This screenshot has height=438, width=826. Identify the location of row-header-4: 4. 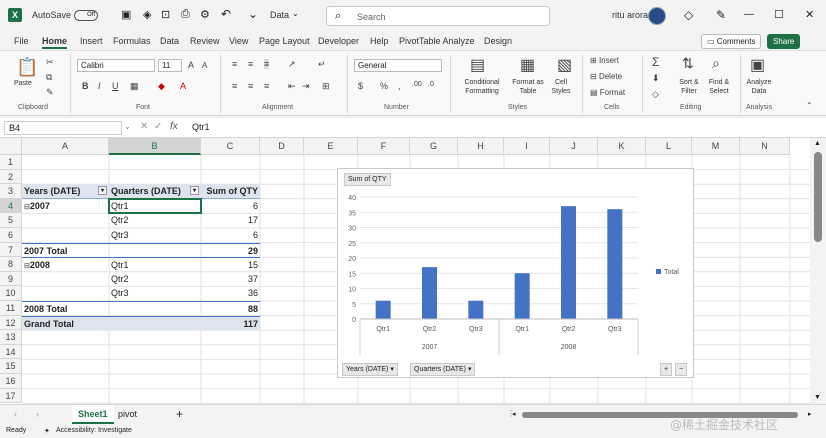
(11, 206).